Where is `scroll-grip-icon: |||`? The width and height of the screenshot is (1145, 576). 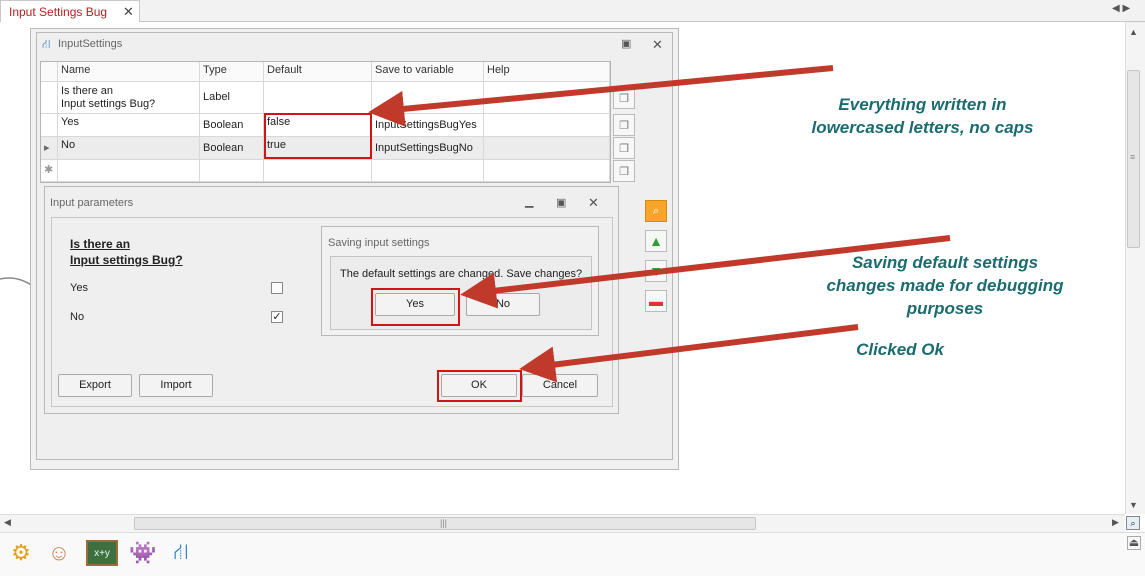 scroll-grip-icon: ||| is located at coordinates (444, 523).